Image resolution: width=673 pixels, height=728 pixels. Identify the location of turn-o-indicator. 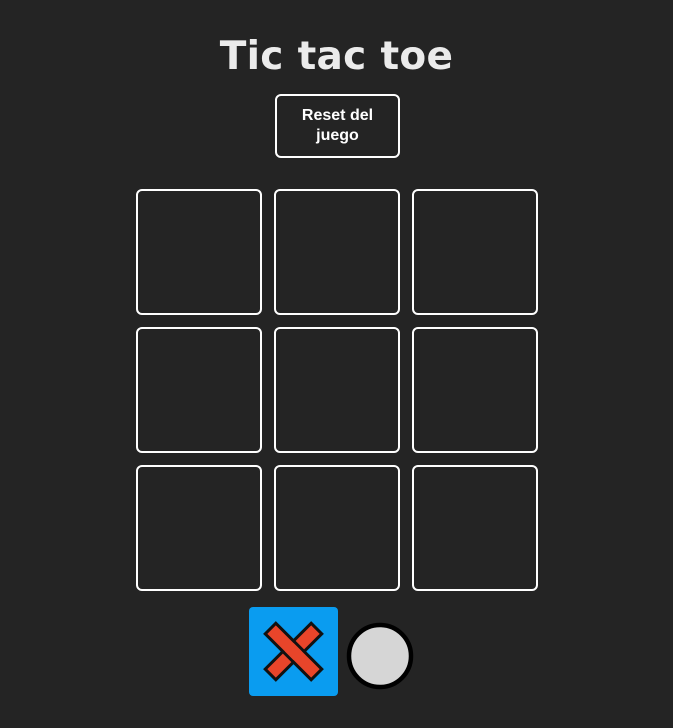
(380, 658).